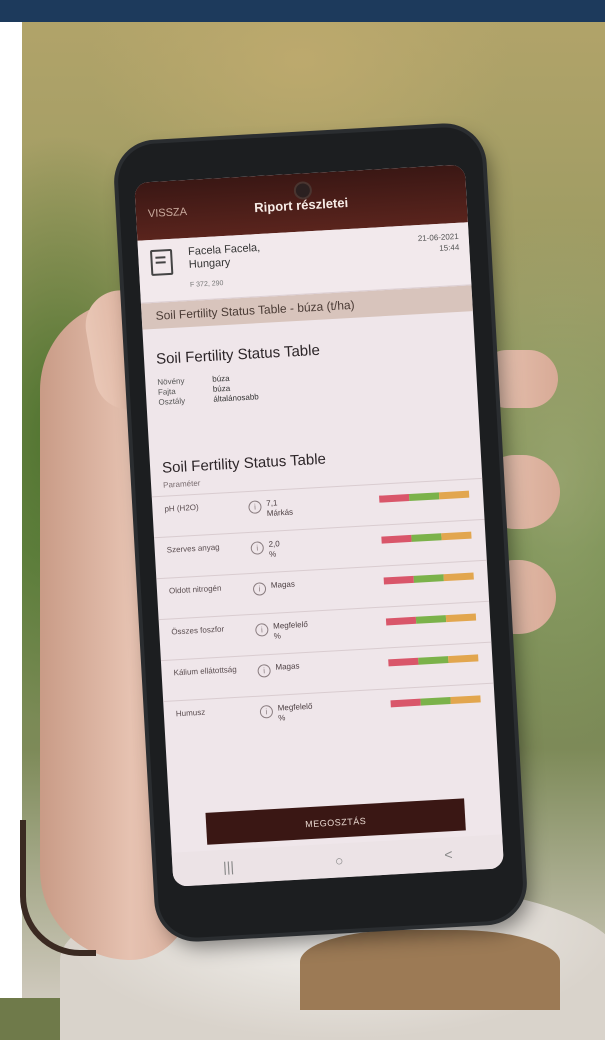  Describe the element at coordinates (181, 508) in the screenshot. I see `parameter-name: pH (H2O)` at that location.